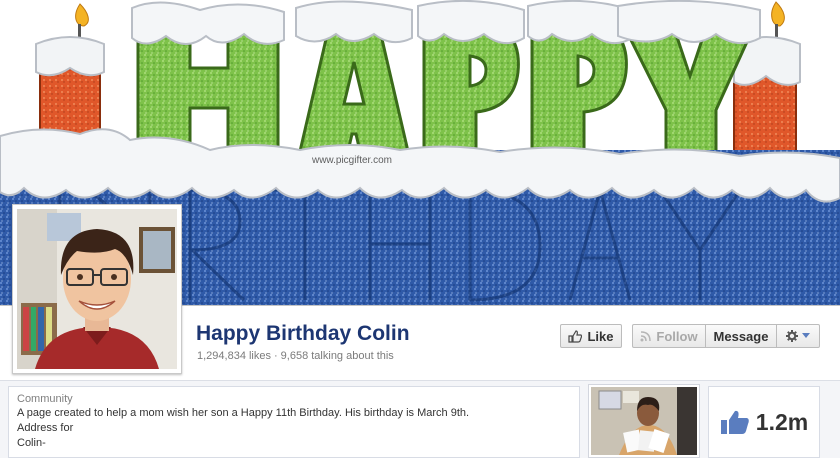  What do you see at coordinates (351, 160) in the screenshot?
I see `watermark-text: www.picgifter.com` at bounding box center [351, 160].